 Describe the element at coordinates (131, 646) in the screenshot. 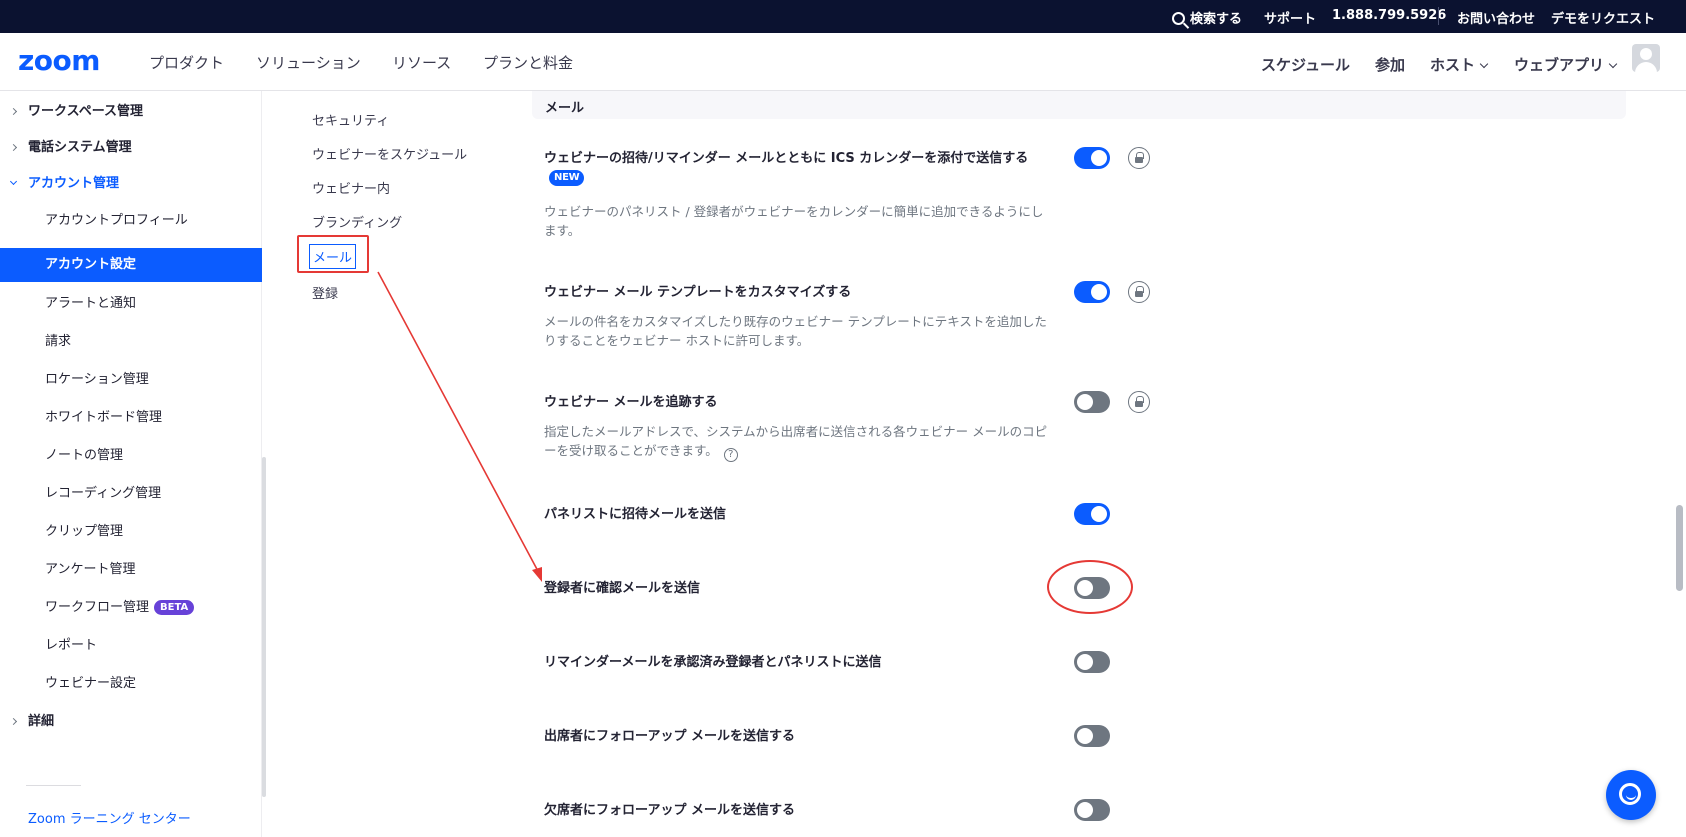

I see `sidebar-item-reports: レポート` at that location.